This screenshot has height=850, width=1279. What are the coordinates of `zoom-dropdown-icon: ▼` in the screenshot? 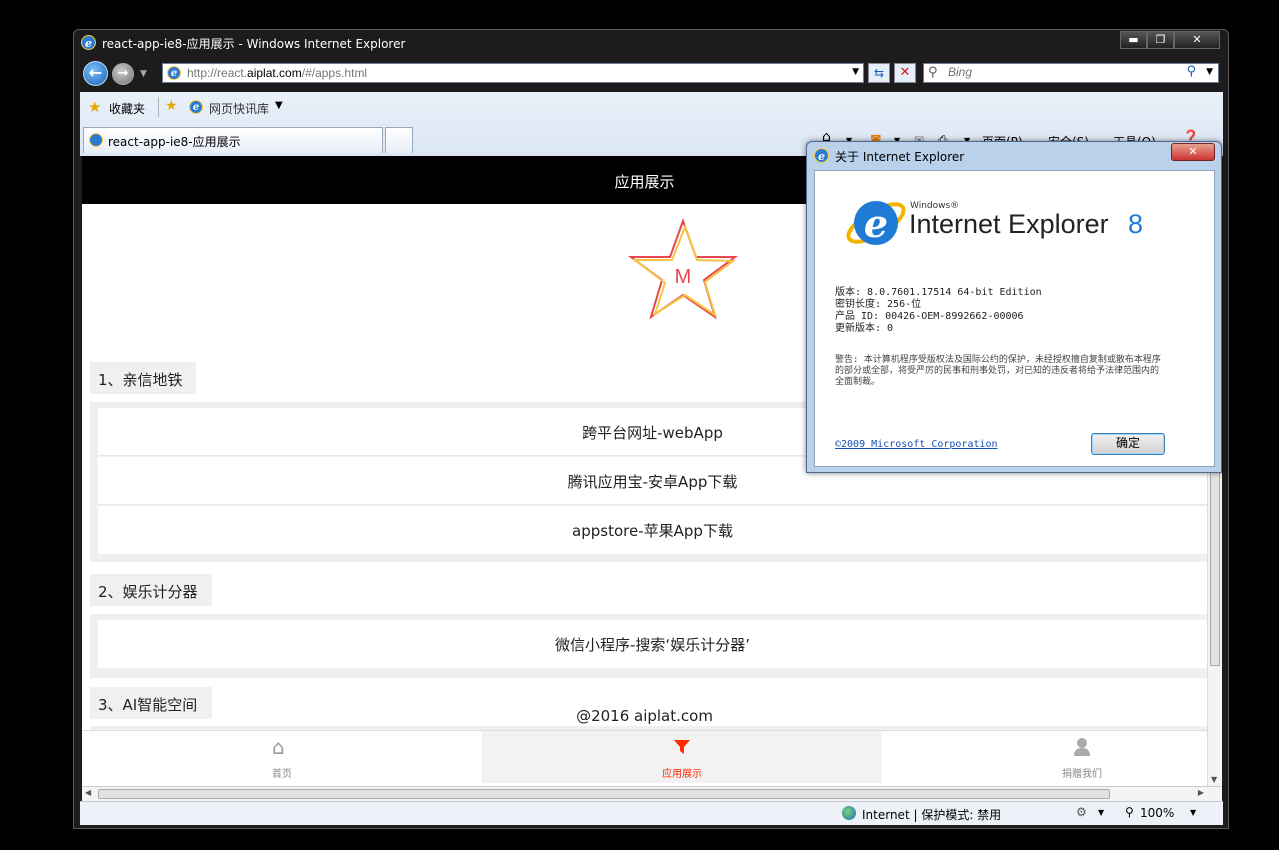 It's located at (1193, 812).